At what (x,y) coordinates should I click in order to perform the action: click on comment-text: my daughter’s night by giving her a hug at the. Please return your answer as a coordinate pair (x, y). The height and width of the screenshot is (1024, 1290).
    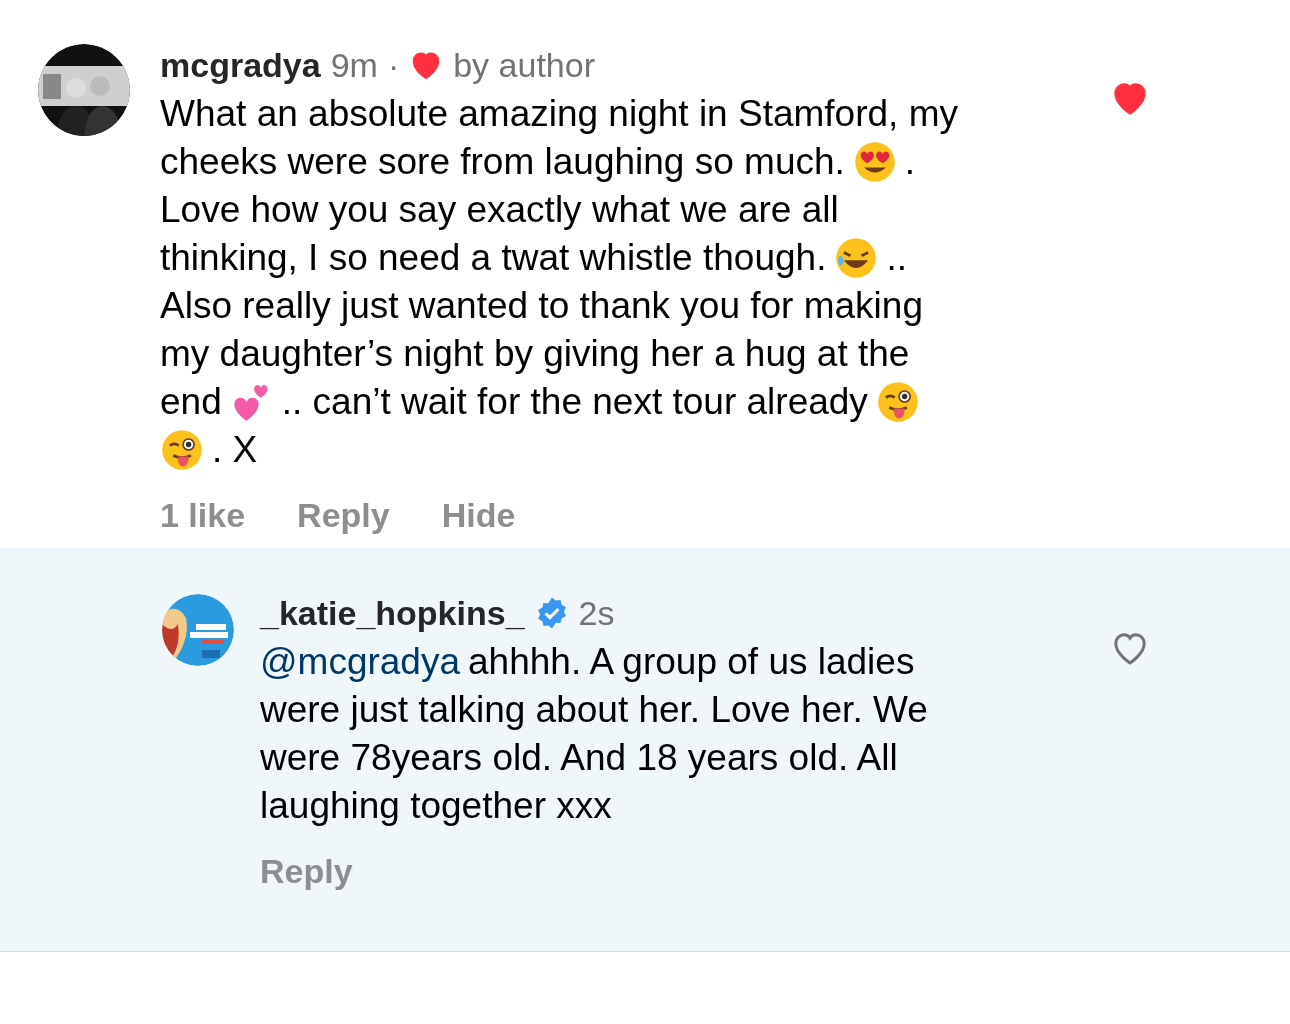
    Looking at the image, I should click on (535, 354).